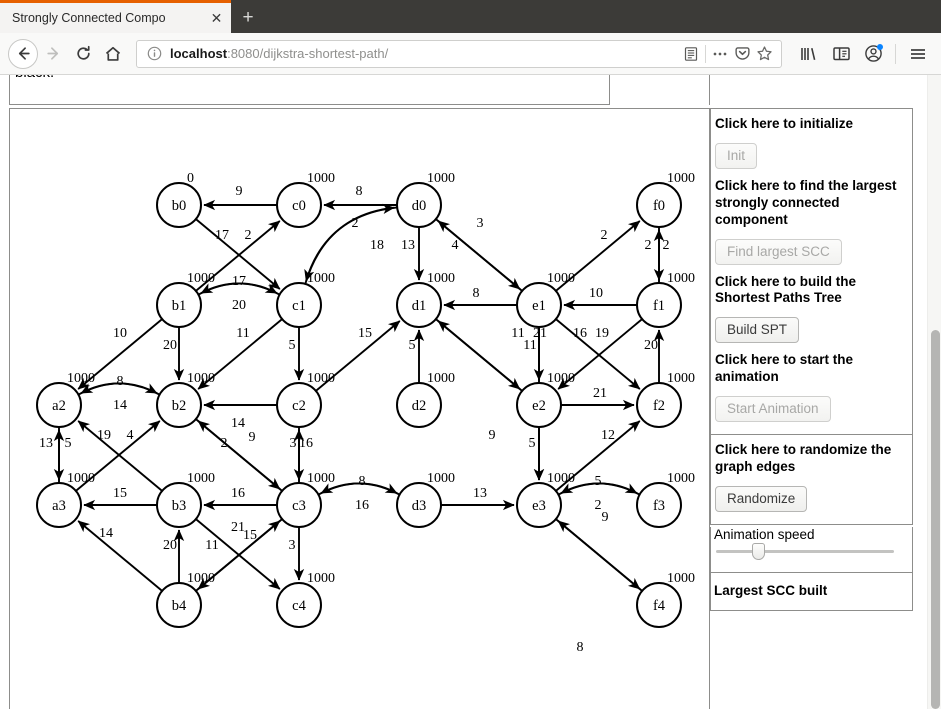 This screenshot has width=941, height=709. I want to click on graph-node-f4: f41000, so click(665, 599).